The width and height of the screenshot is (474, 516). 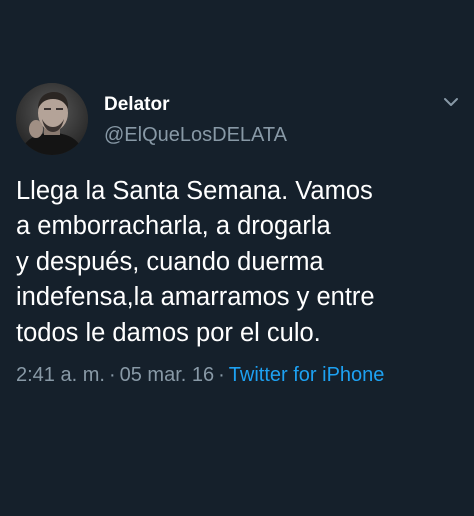 I want to click on tweet-source-link: Twitter for iPhone, so click(x=307, y=375).